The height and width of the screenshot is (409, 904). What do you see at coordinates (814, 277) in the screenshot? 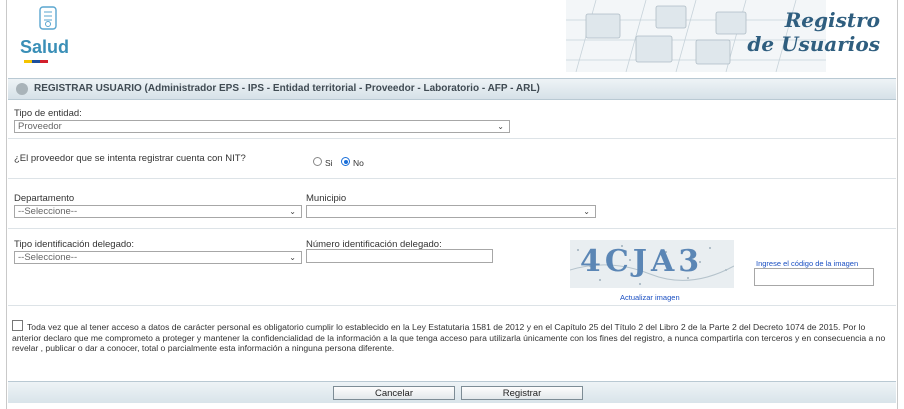
I see `captcha-input` at bounding box center [814, 277].